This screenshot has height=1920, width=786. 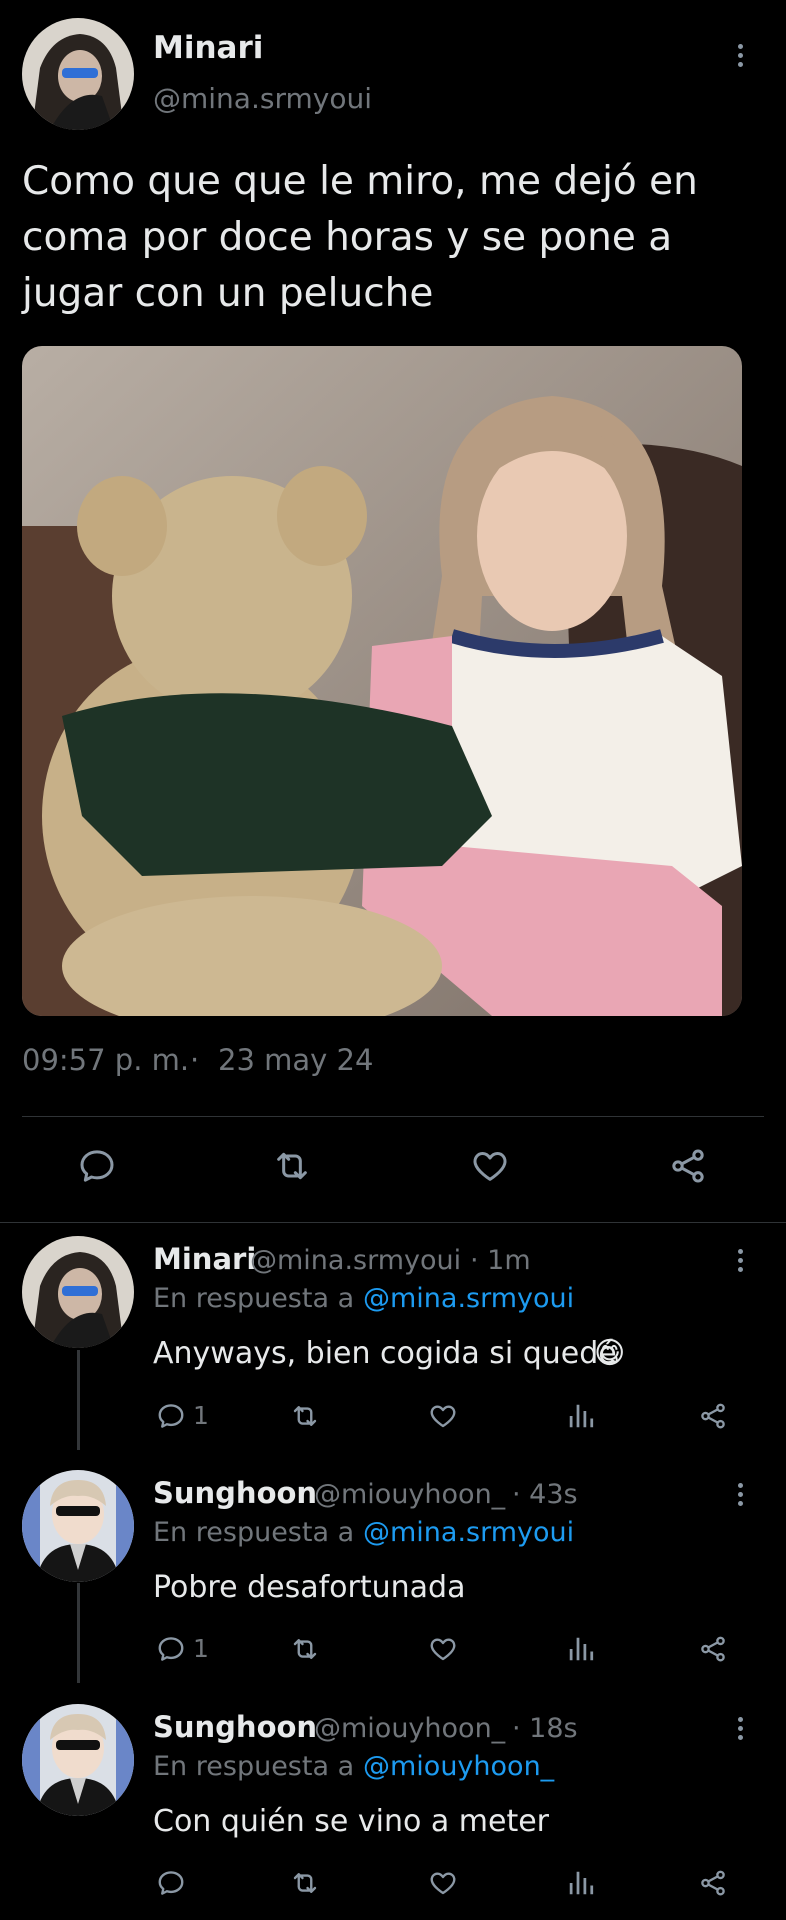 What do you see at coordinates (309, 1587) in the screenshot?
I see `reply-text: Pobre desafortunada` at bounding box center [309, 1587].